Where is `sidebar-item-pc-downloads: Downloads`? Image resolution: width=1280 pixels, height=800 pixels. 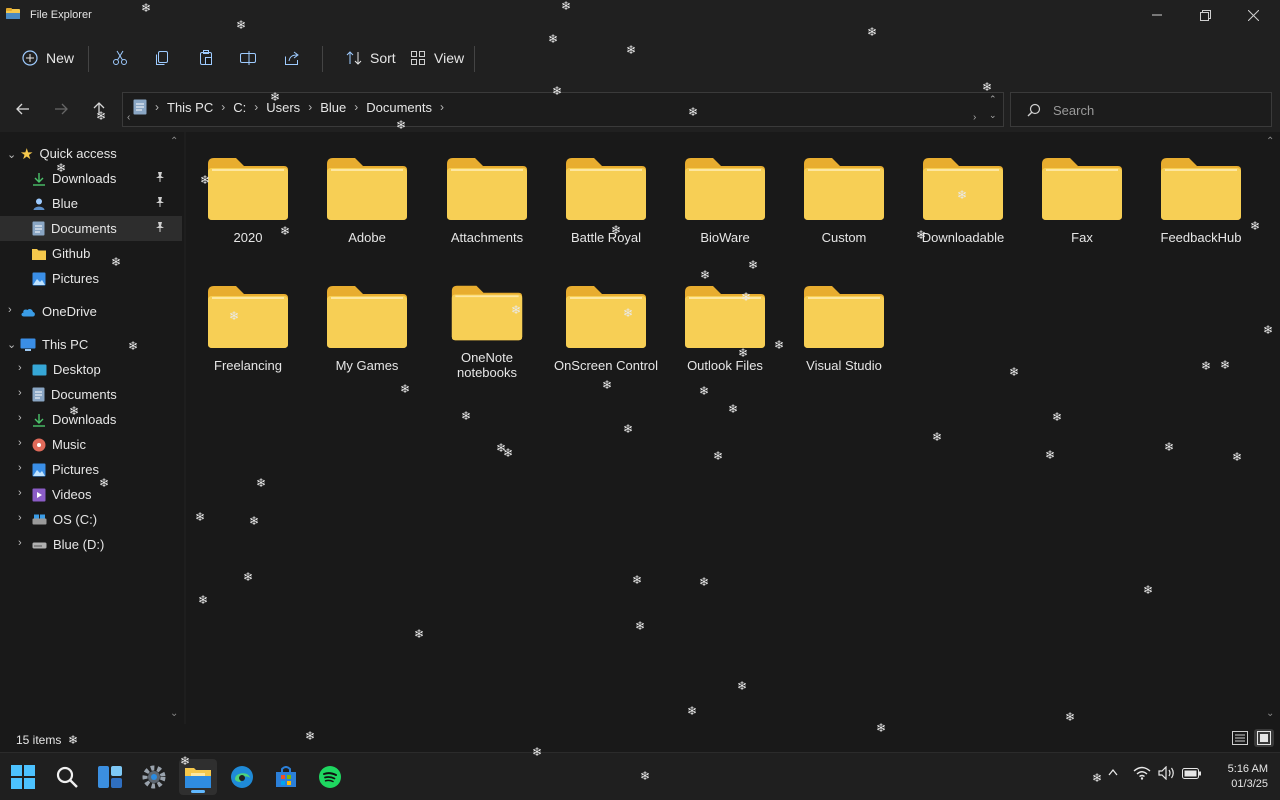 sidebar-item-pc-downloads: Downloads is located at coordinates (107, 419).